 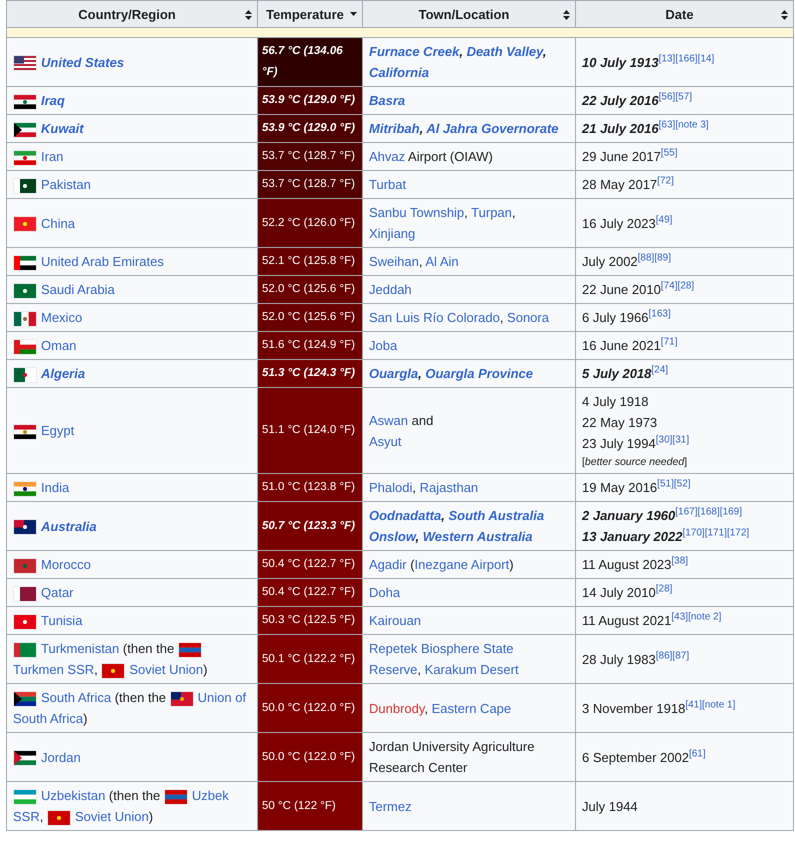 What do you see at coordinates (715, 533) in the screenshot?
I see `citation-link: [171]` at bounding box center [715, 533].